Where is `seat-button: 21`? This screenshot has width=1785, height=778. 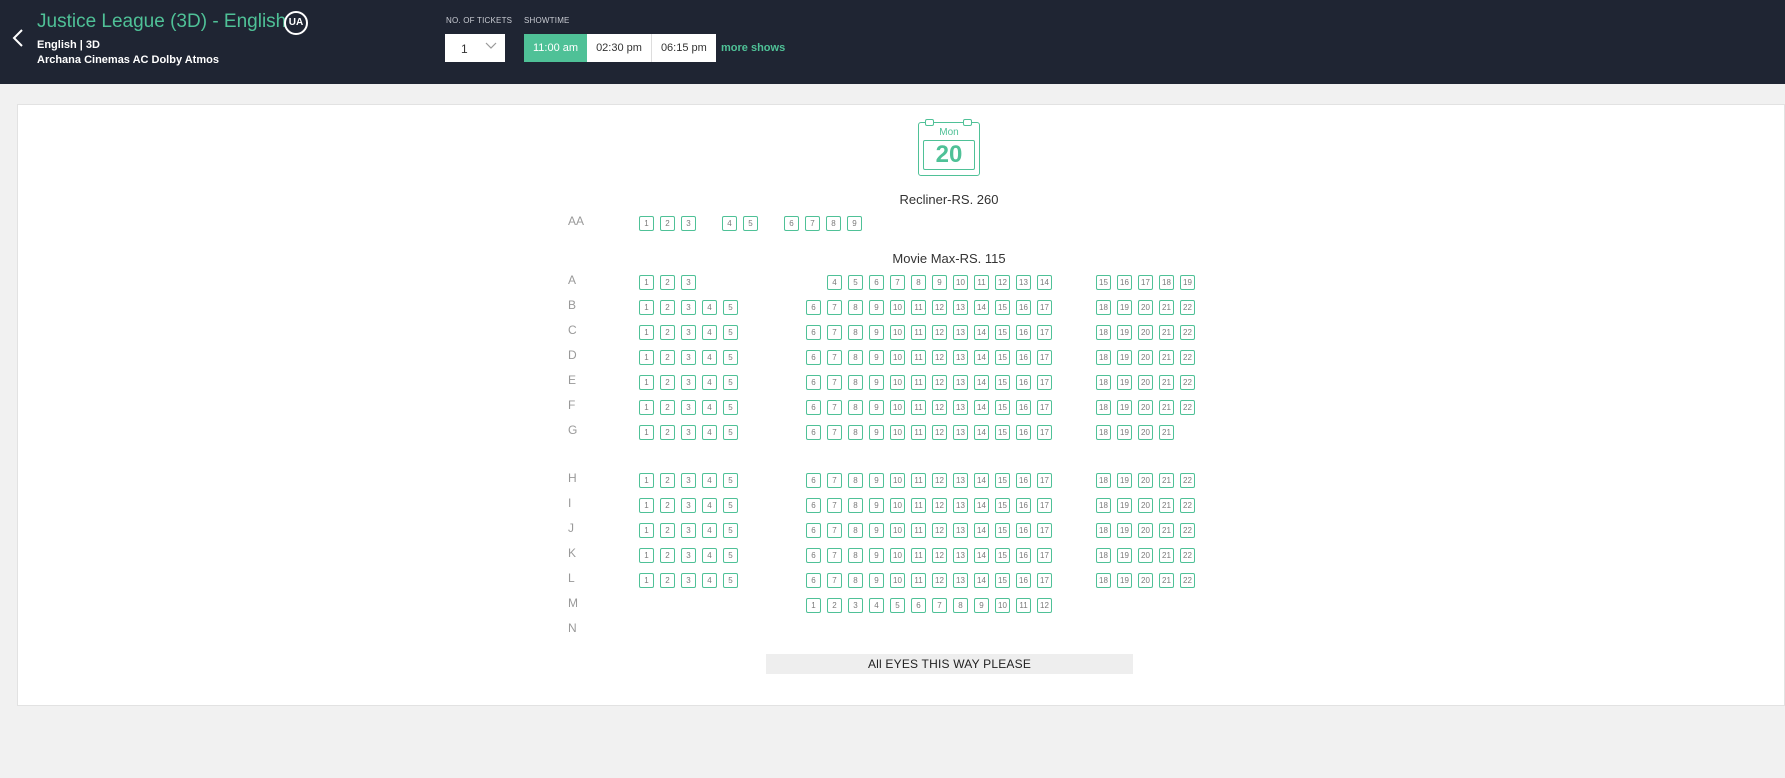
seat-button: 21 is located at coordinates (1166, 357).